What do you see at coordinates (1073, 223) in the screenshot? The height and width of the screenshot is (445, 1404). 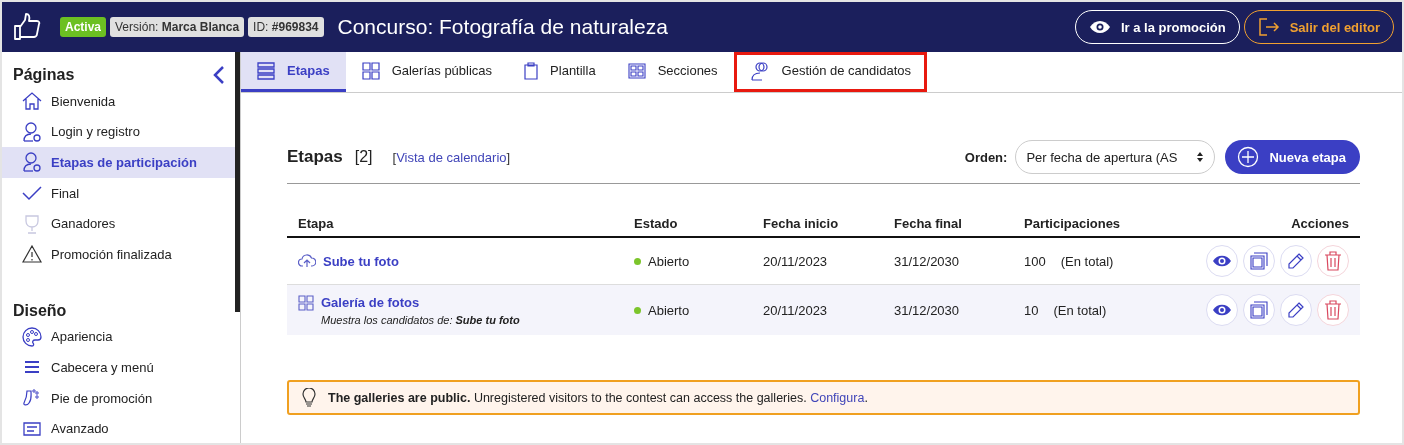 I see `column-header: Participaciones` at bounding box center [1073, 223].